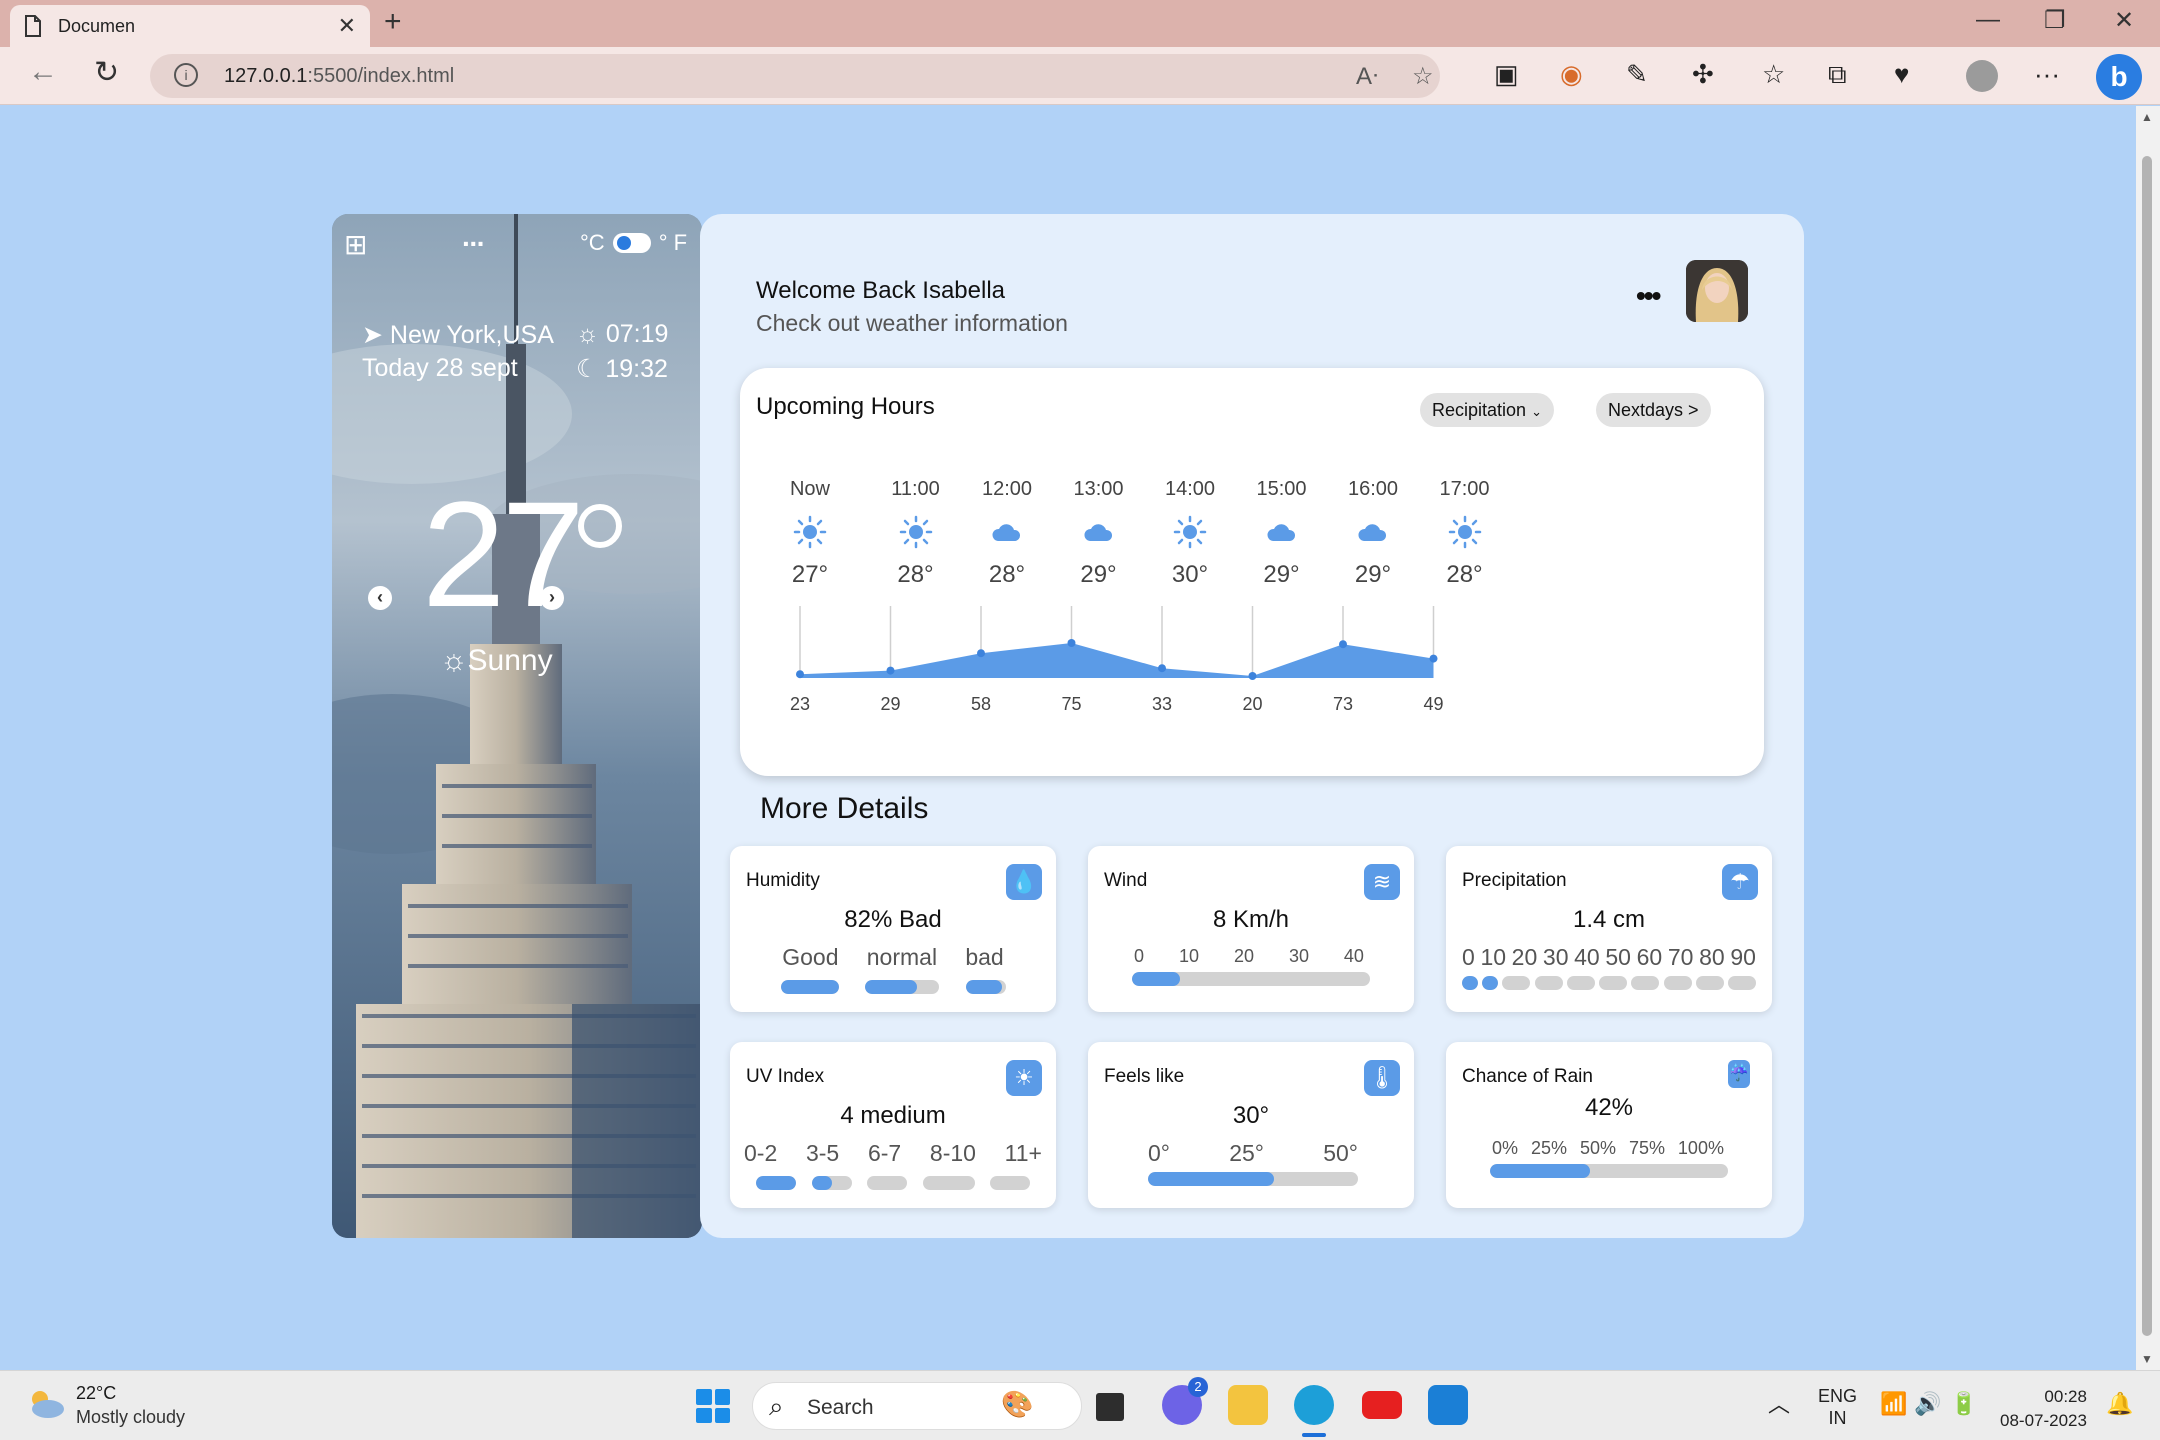 This screenshot has width=2160, height=1440. Describe the element at coordinates (552, 598) in the screenshot. I see `next-city-chevron-icon: ›` at that location.